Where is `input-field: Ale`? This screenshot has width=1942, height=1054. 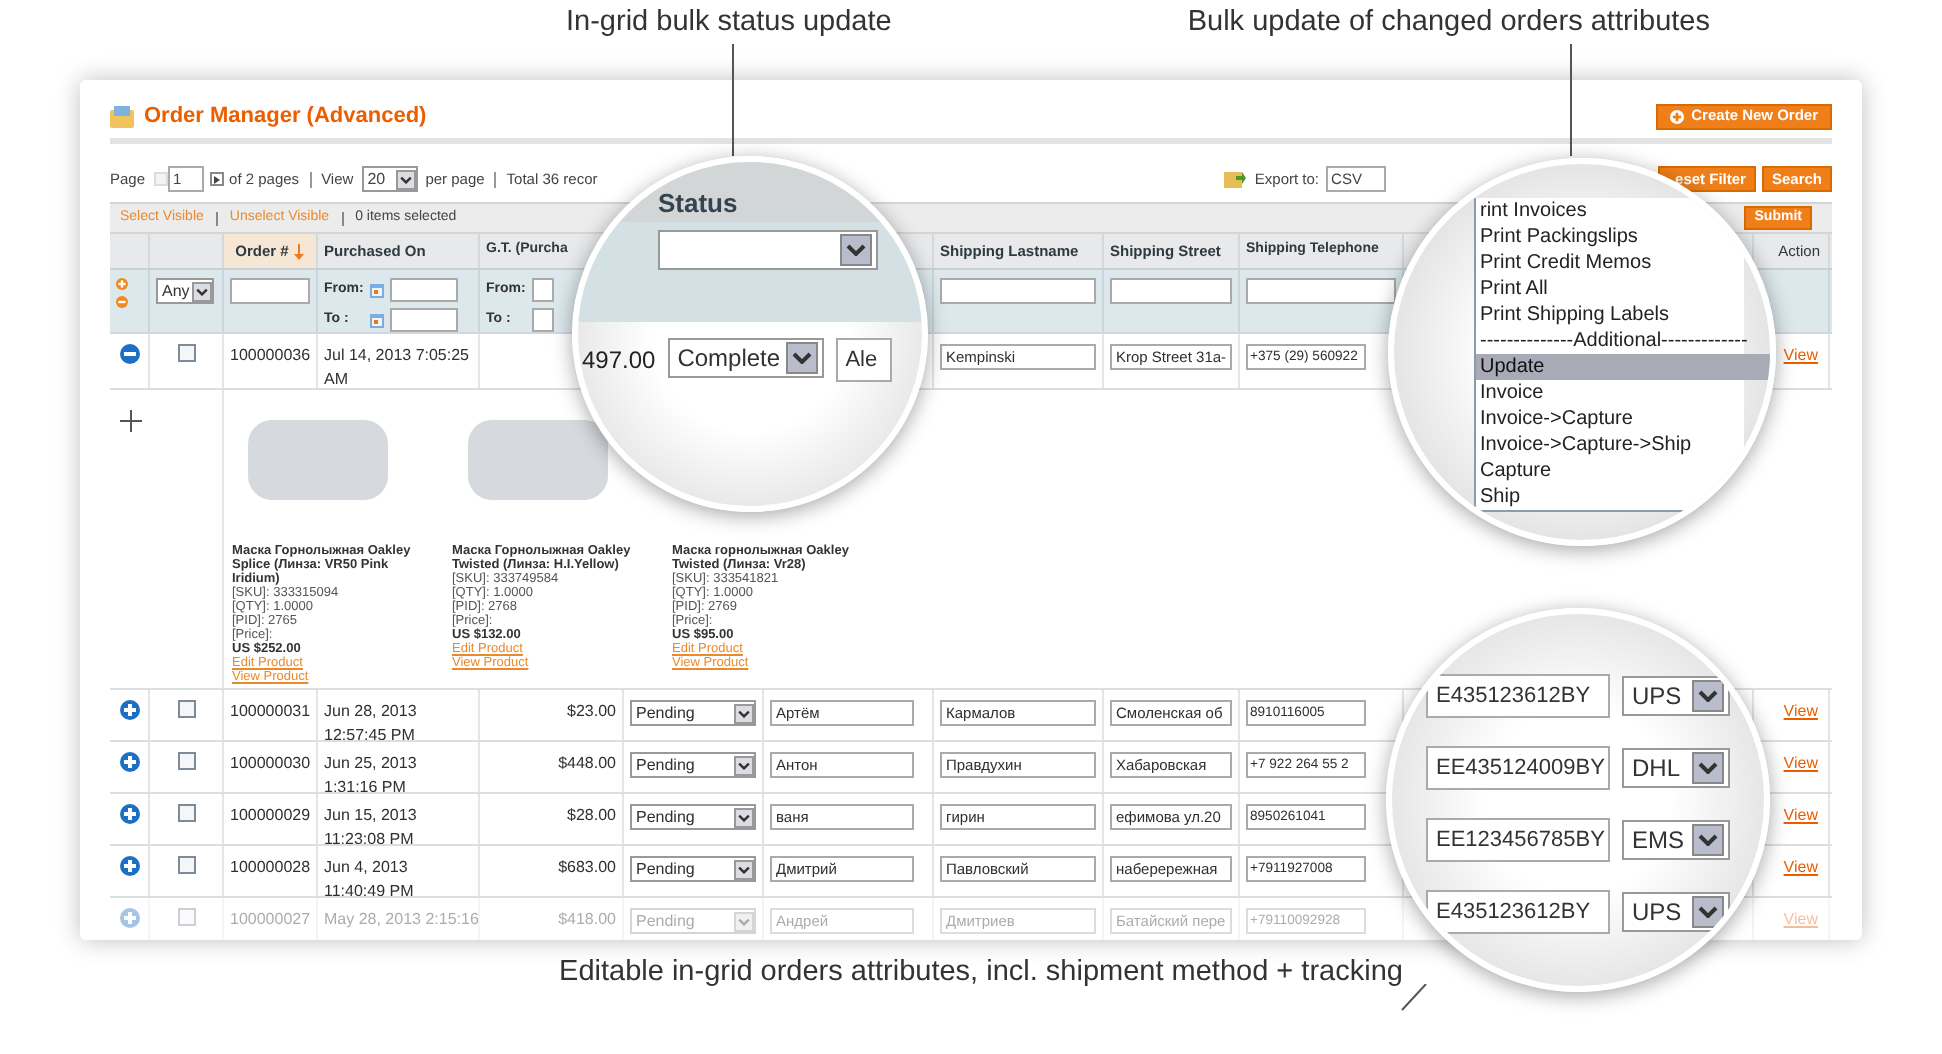
input-field: Ale is located at coordinates (863, 360).